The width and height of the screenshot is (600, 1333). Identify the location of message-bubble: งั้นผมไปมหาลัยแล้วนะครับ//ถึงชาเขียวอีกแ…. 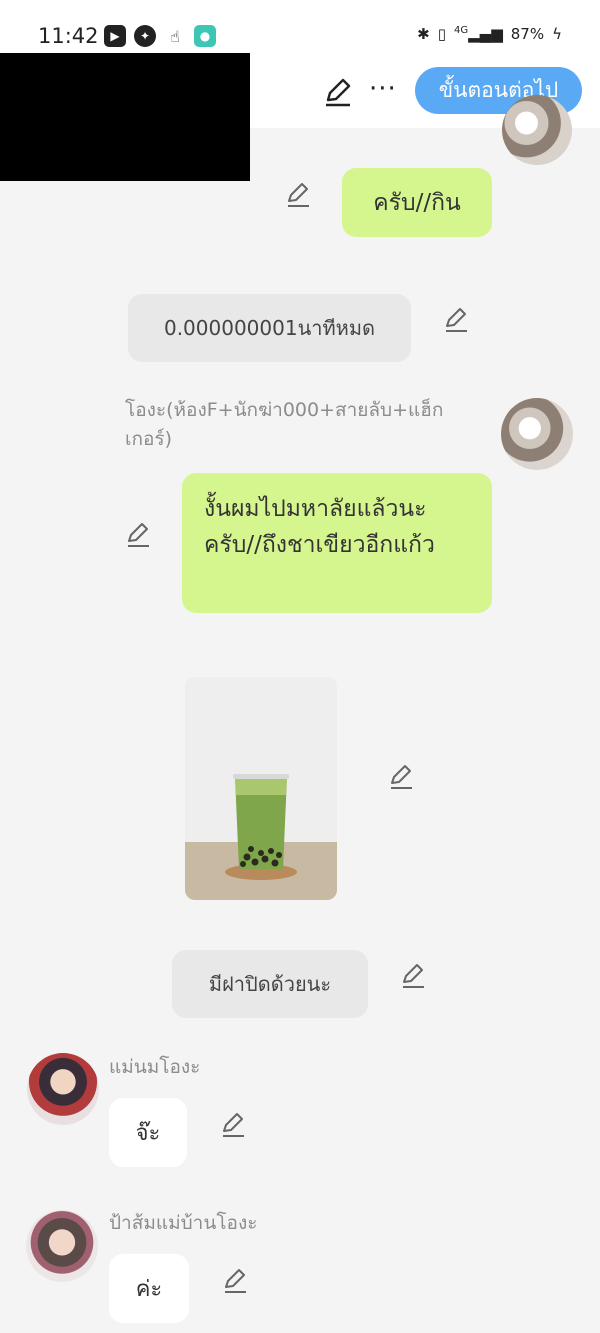
(337, 543).